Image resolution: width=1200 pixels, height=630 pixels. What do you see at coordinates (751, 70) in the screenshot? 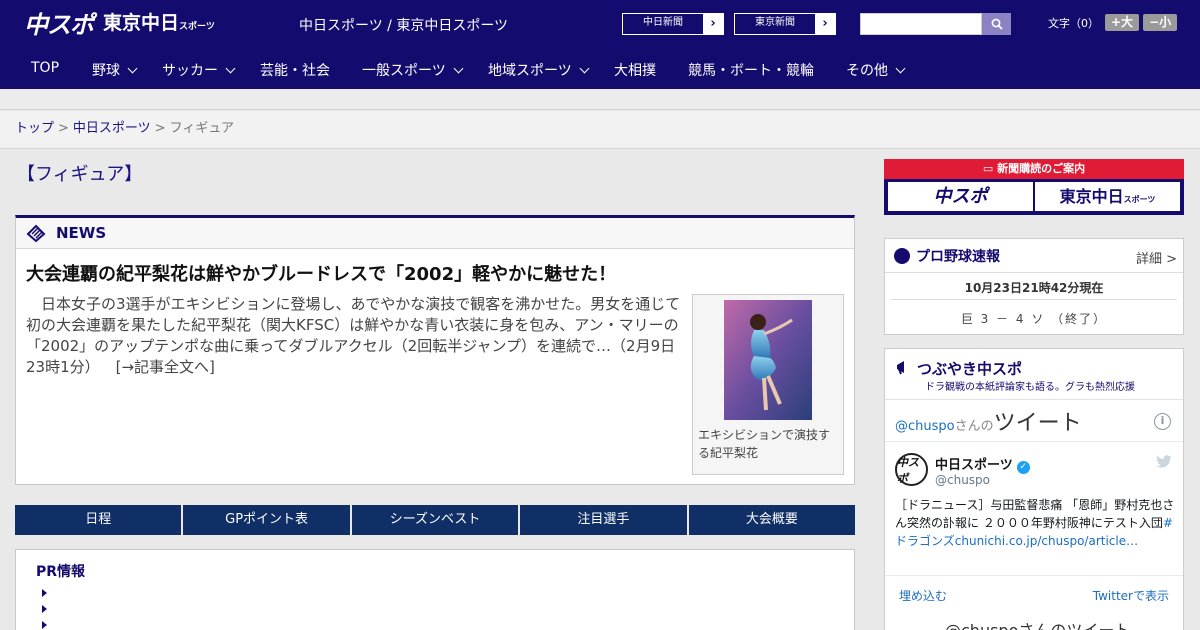
I see `nav-item-racing: 競馬・ボート・競輪` at bounding box center [751, 70].